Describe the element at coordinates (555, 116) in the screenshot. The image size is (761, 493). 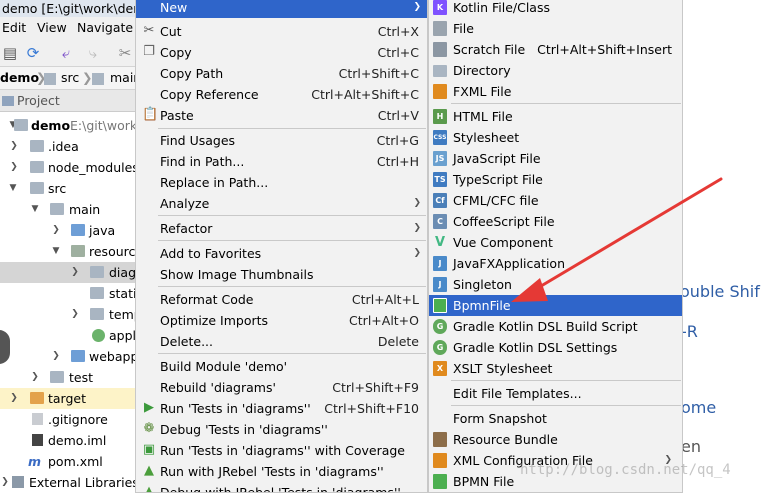
I see `new-item-html: H HTML File` at that location.